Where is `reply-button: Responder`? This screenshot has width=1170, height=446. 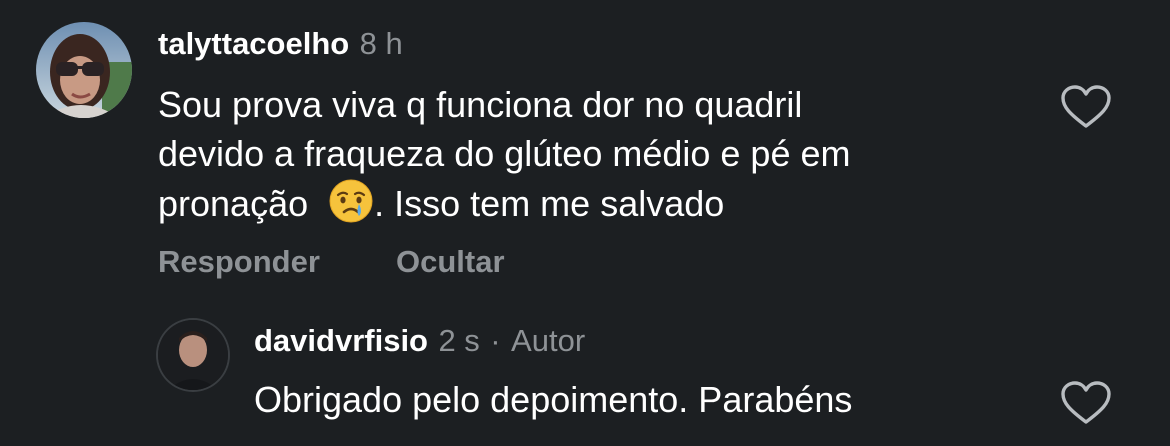
reply-button: Responder is located at coordinates (239, 262).